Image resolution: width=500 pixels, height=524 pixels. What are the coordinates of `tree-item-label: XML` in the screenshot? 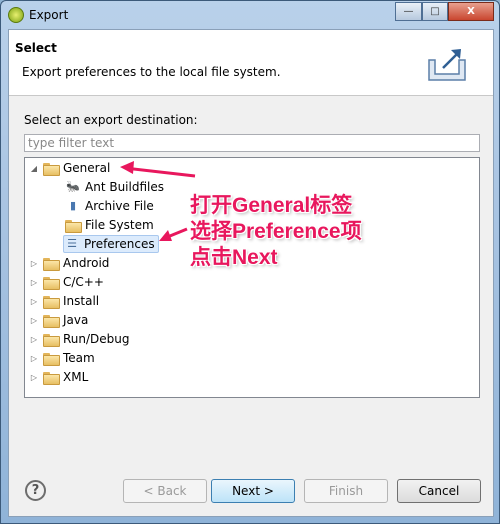 It's located at (76, 377).